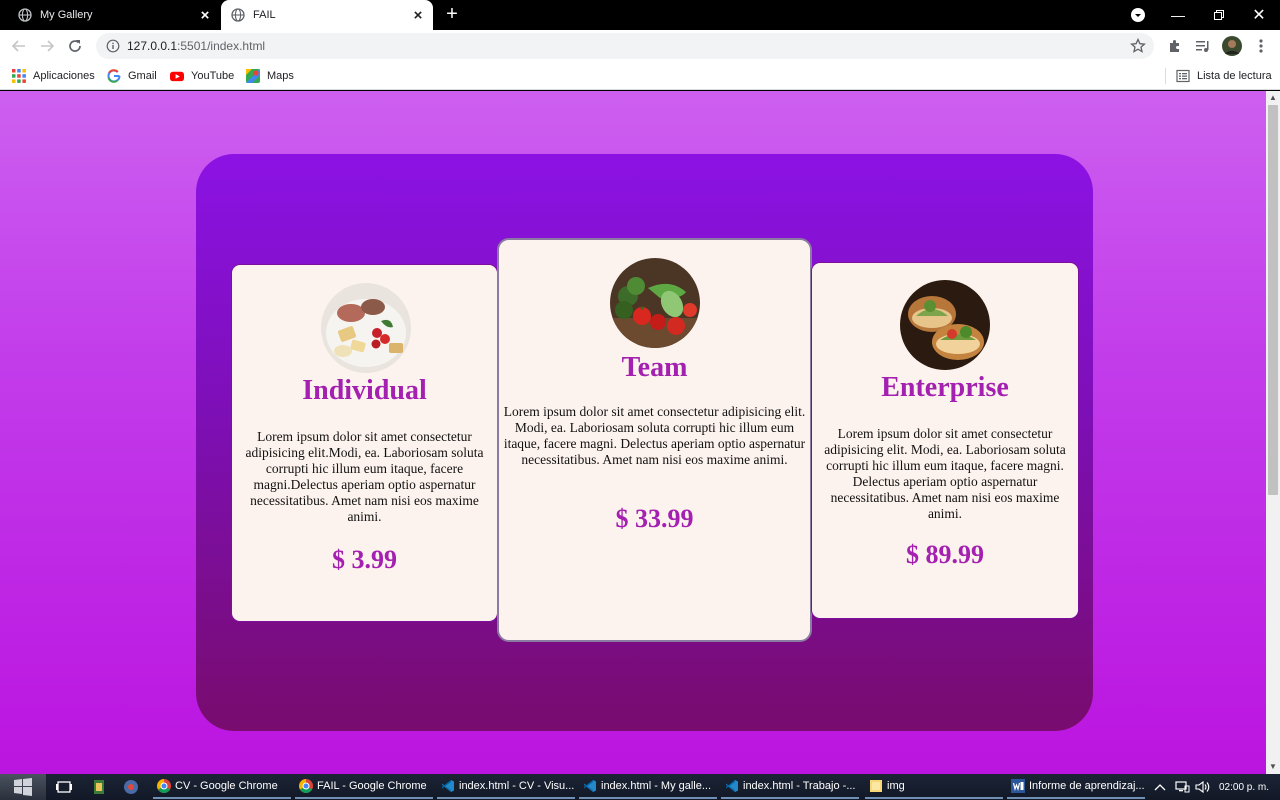  I want to click on bookmark-label: Aplicaciones, so click(64, 76).